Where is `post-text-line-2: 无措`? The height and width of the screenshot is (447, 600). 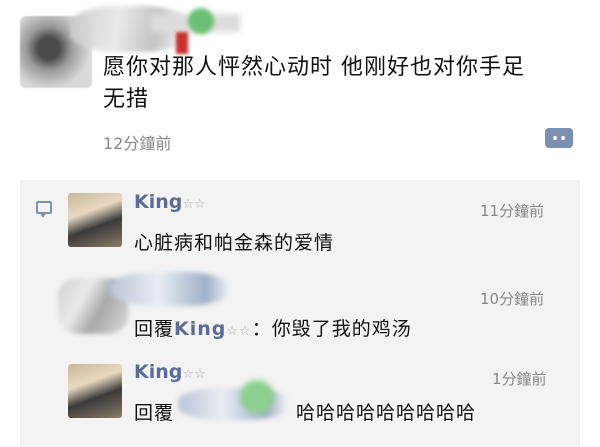 post-text-line-2: 无措 is located at coordinates (126, 99).